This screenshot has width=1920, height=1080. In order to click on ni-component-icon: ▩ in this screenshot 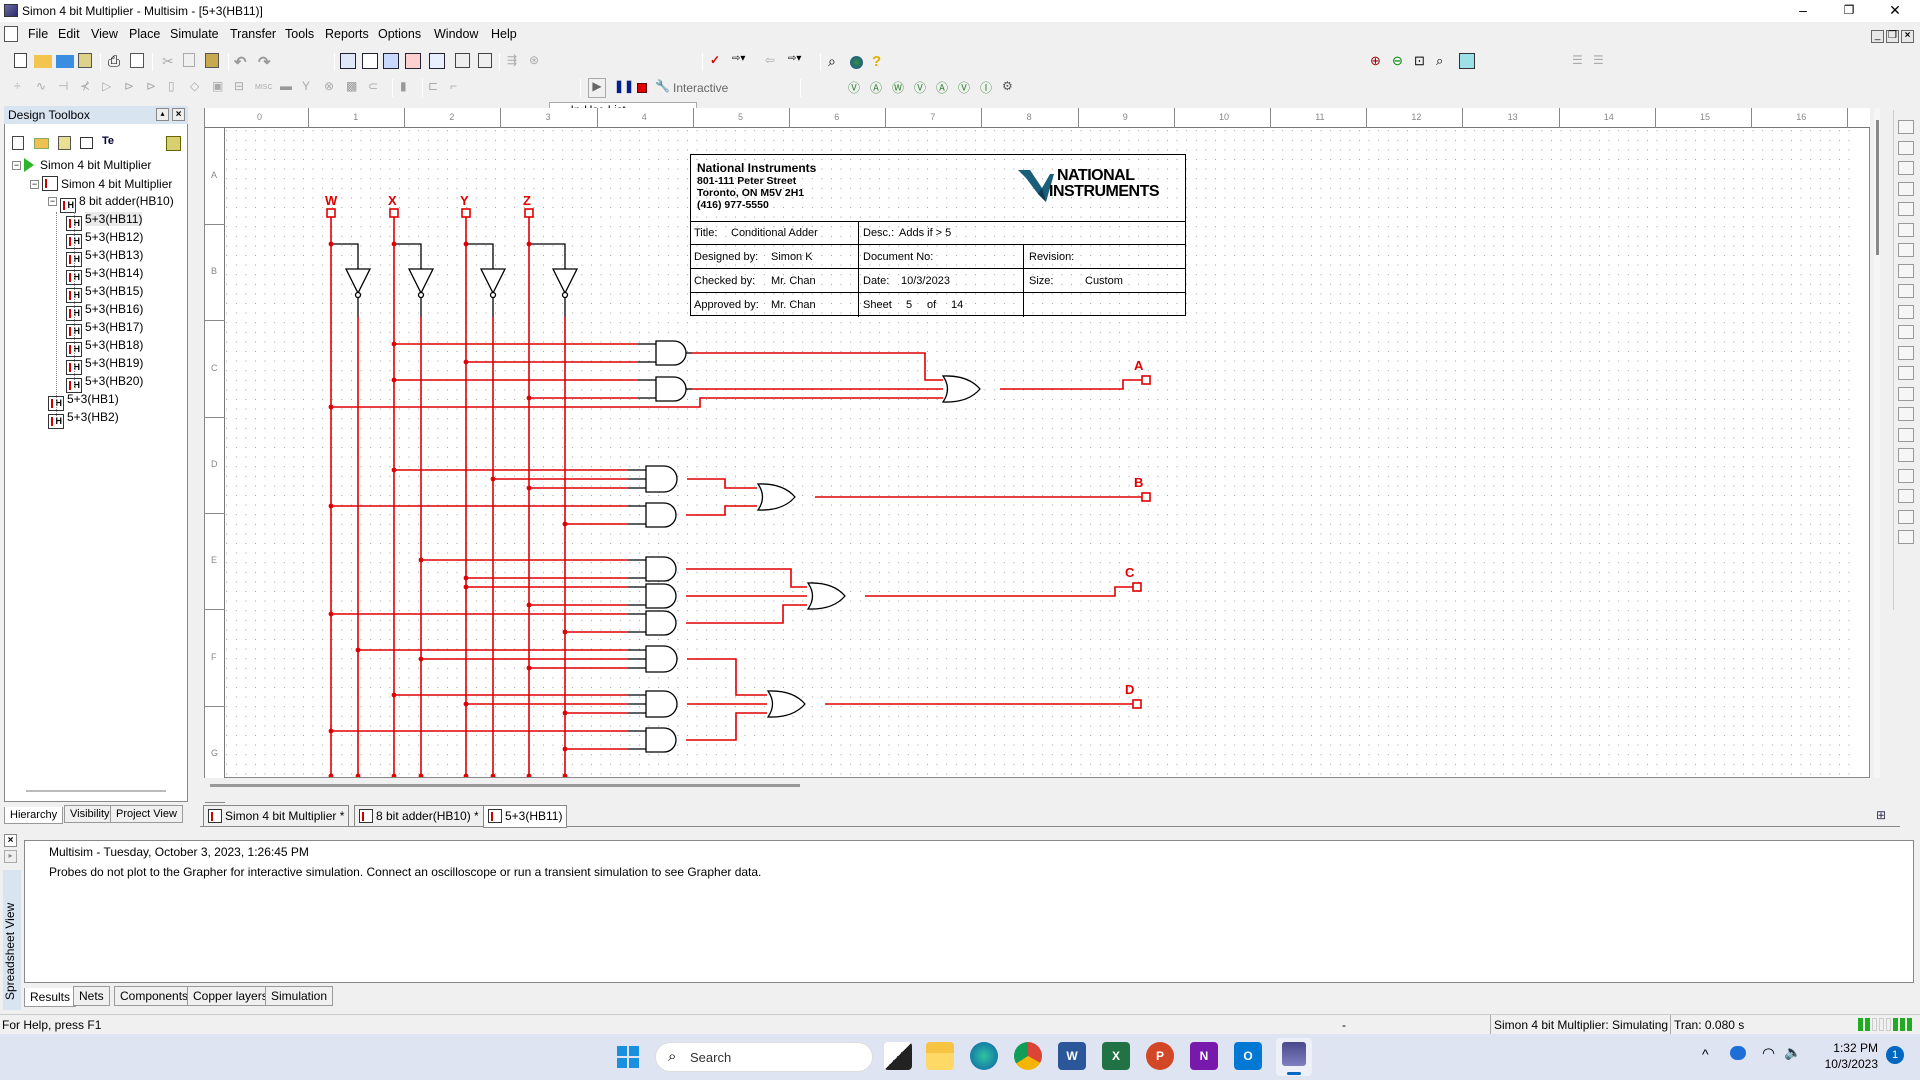, I will do `click(355, 88)`.